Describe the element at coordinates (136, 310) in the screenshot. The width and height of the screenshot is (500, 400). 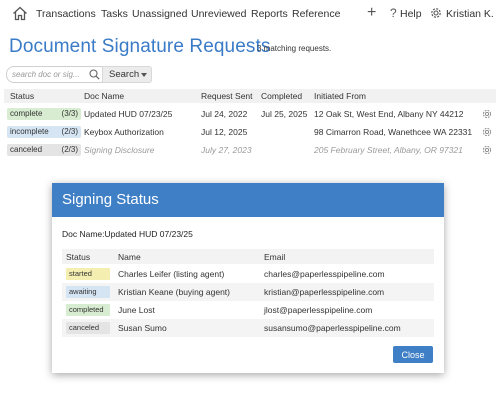
I see `signer-name: June Lost` at that location.